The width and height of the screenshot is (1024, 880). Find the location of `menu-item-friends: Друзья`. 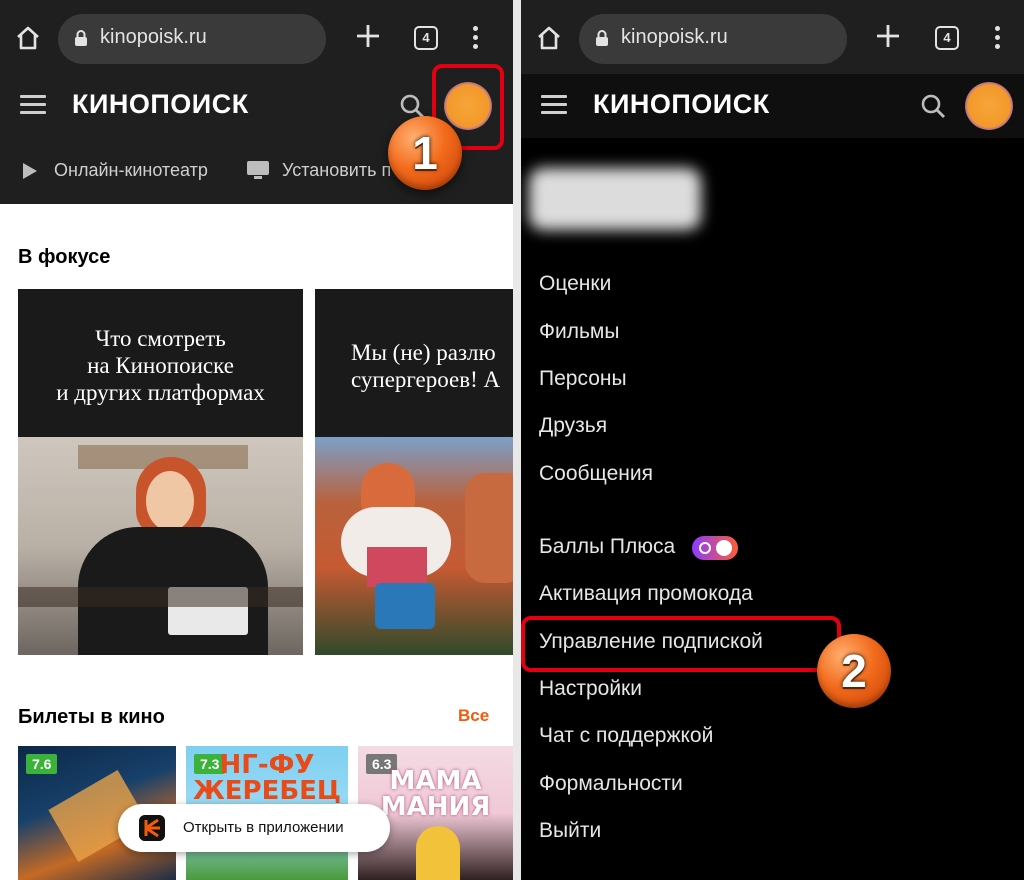

menu-item-friends: Друзья is located at coordinates (573, 426).